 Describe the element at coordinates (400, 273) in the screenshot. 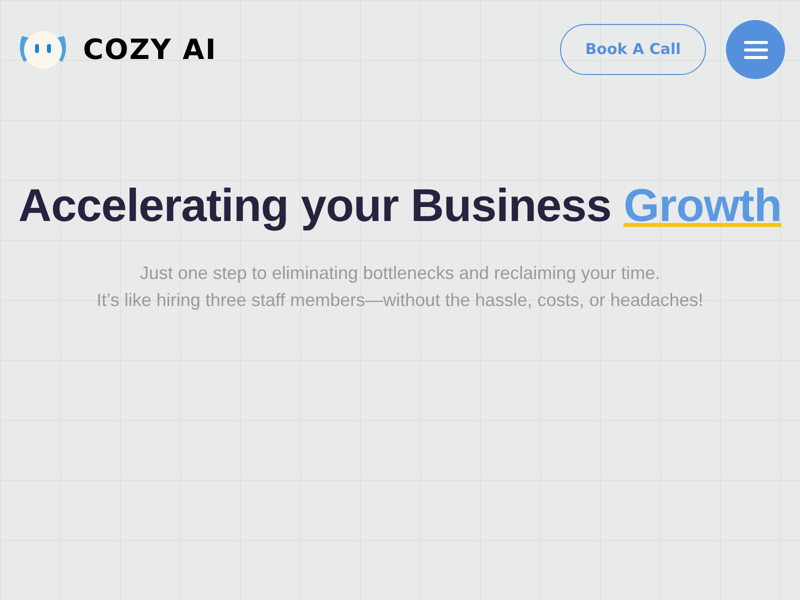

I see `hero-subtitle: Just one step to eliminating bottlenecks and reclaiming your time.` at that location.